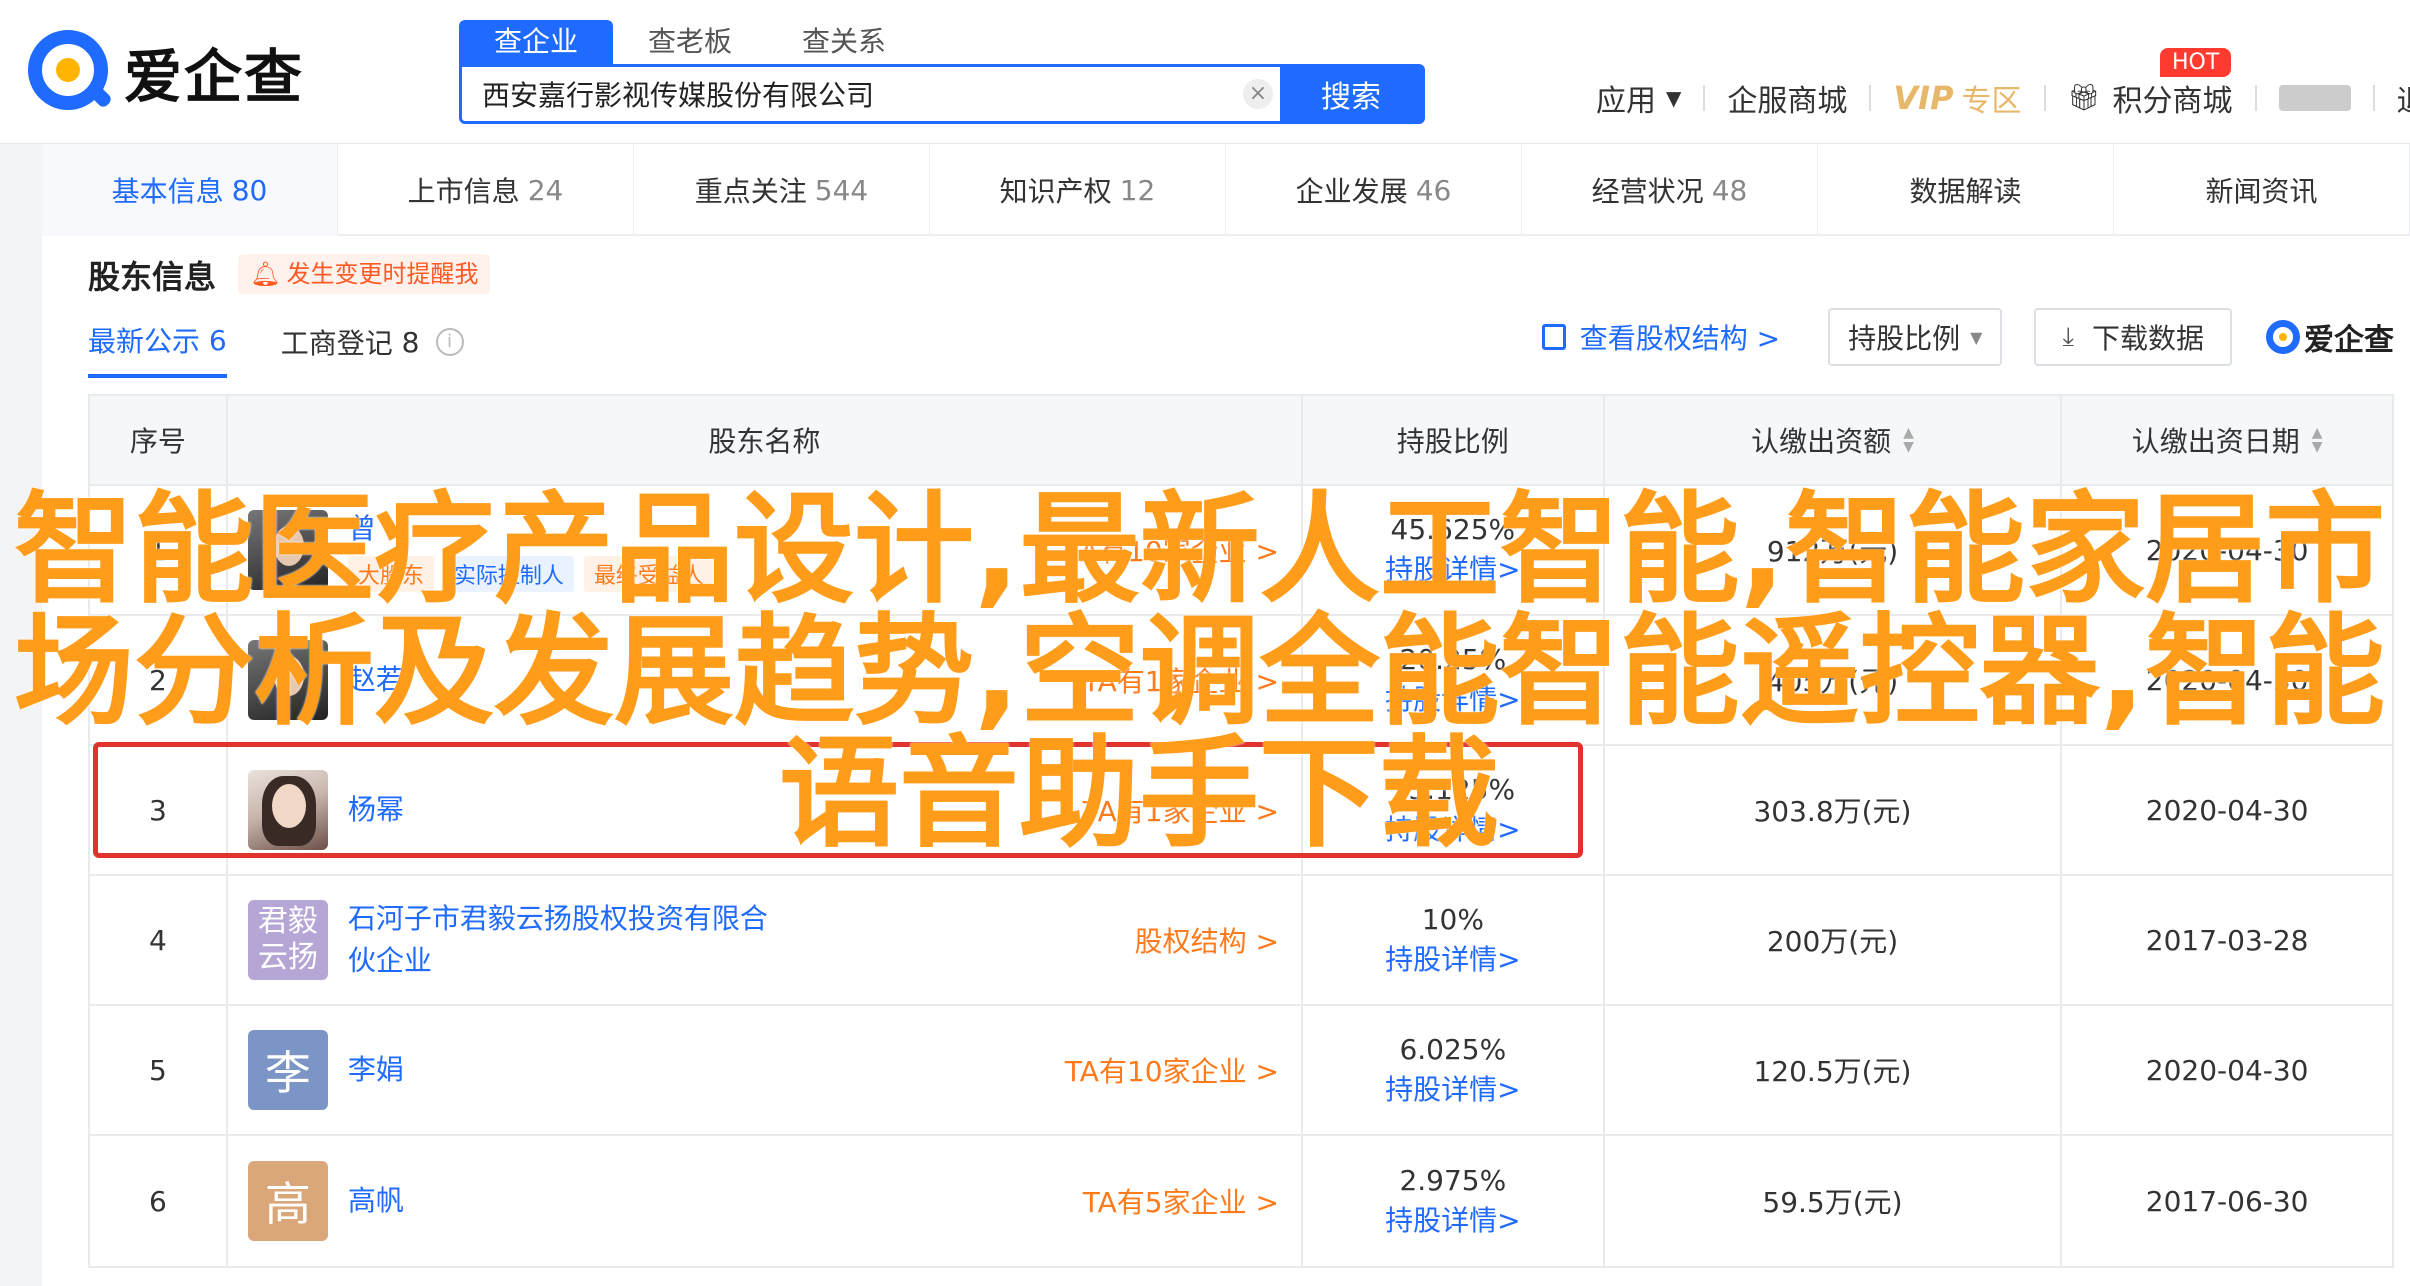 This screenshot has height=1286, width=2410. What do you see at coordinates (1834, 1201) in the screenshot?
I see `amount-cell: 59.5万(元)` at bounding box center [1834, 1201].